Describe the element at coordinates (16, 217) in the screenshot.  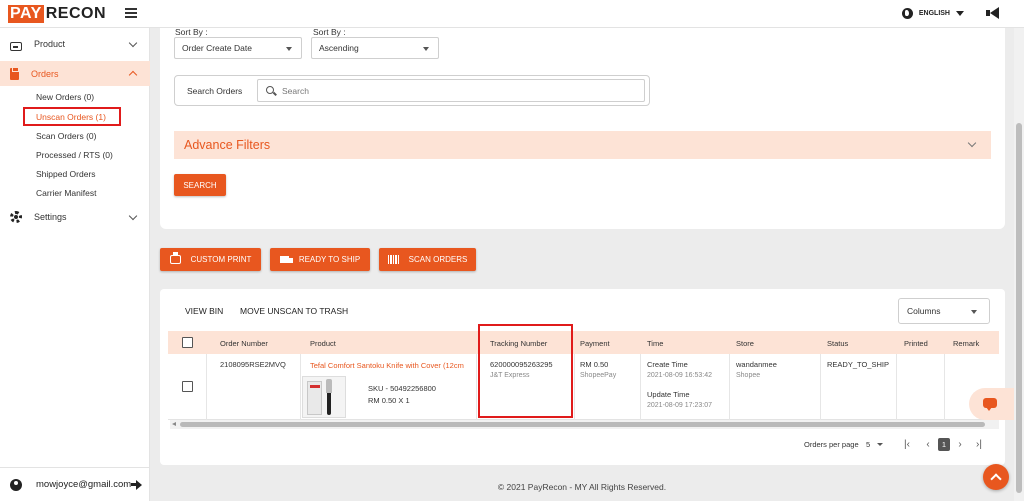
I see `gear-icon` at that location.